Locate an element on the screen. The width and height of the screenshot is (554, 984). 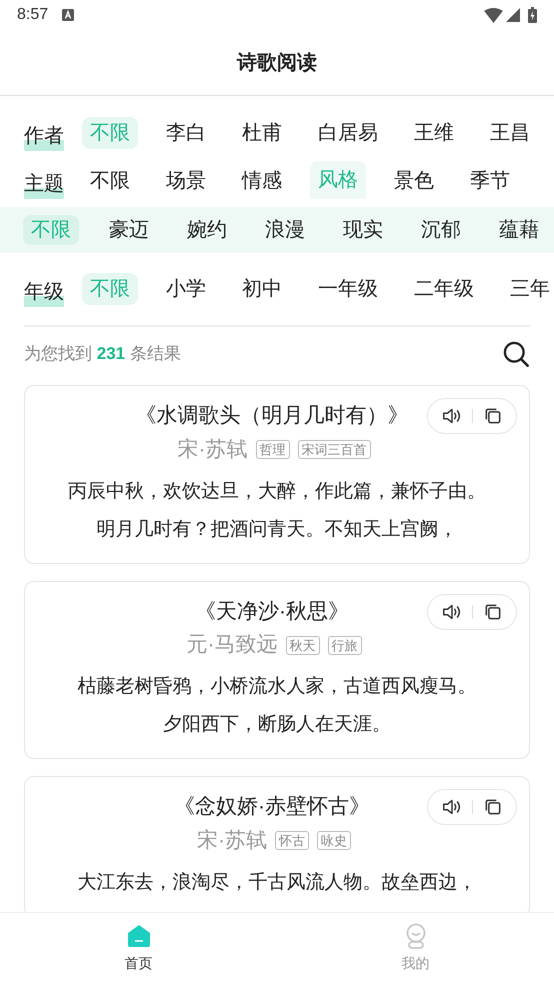
poem-tag: 咏史 is located at coordinates (334, 840).